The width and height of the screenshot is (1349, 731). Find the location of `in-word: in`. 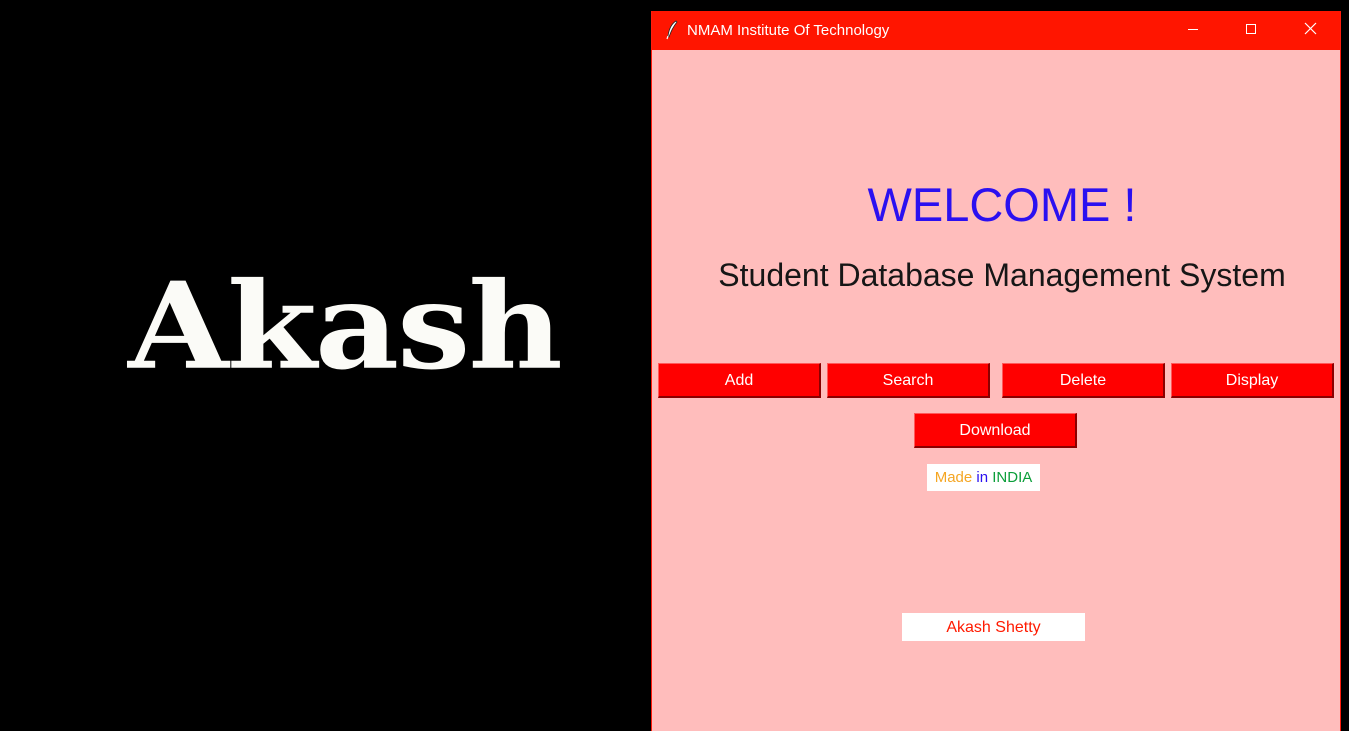

in-word: in is located at coordinates (982, 477).